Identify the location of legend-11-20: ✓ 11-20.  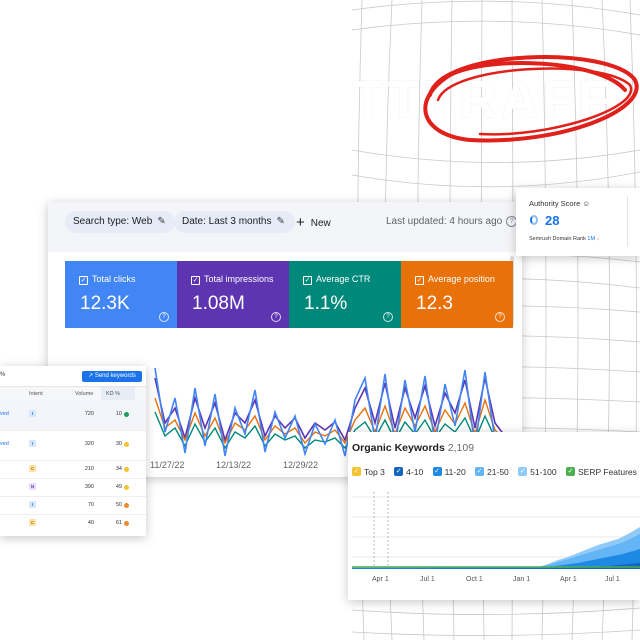
(449, 471).